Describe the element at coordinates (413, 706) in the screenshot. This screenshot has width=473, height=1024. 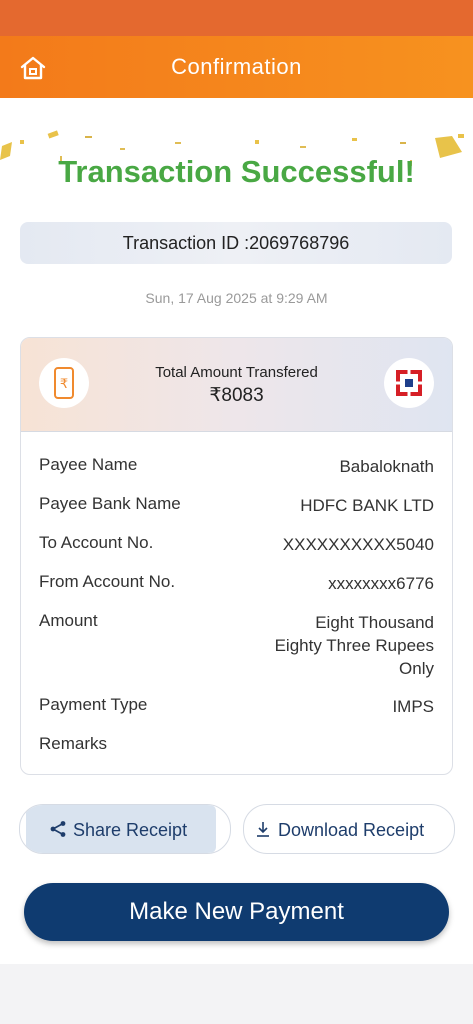
I see `detail-value: IMPS` at that location.